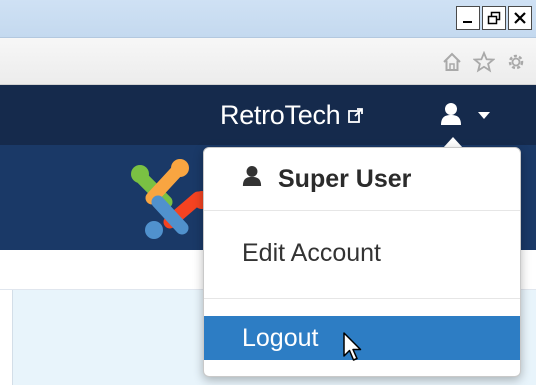  I want to click on minimize-button, so click(468, 18).